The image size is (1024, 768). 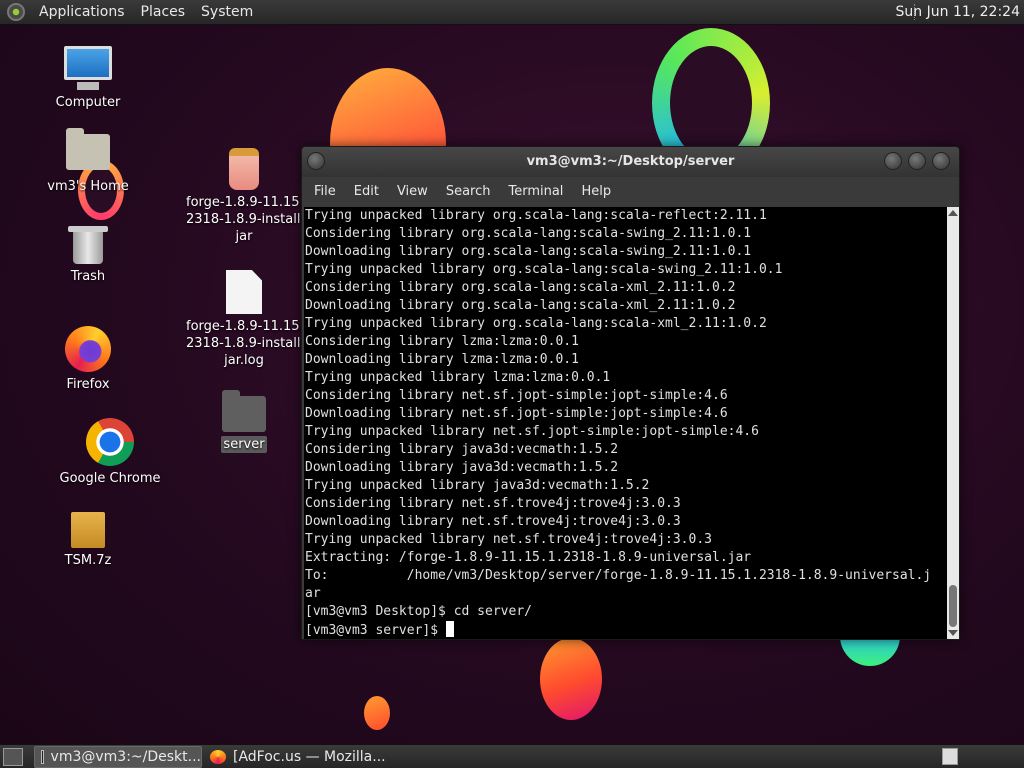 What do you see at coordinates (953, 606) in the screenshot?
I see `scrollbar-thumb` at bounding box center [953, 606].